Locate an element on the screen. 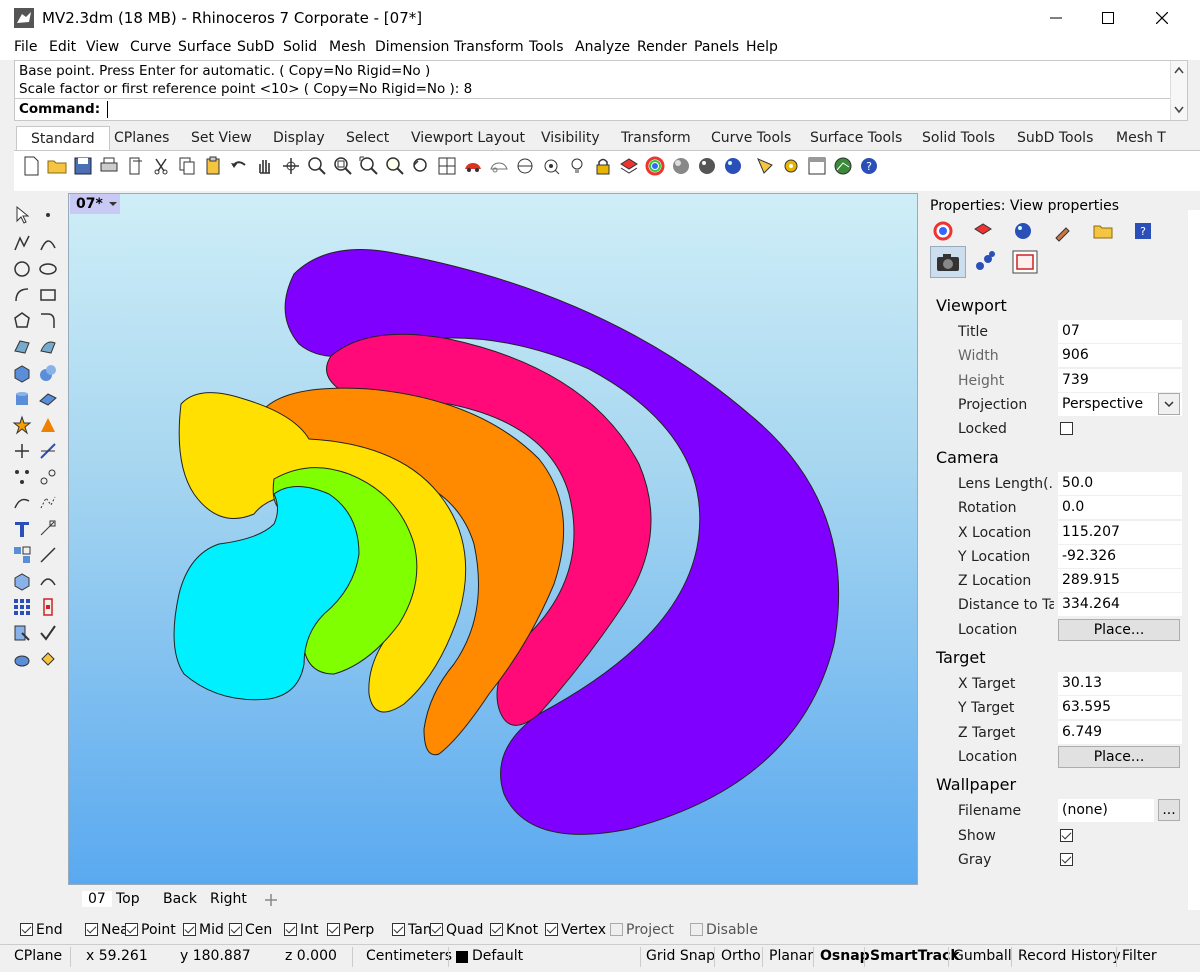 This screenshot has height=972, width=1200. menu-mesh: Mesh is located at coordinates (347, 47).